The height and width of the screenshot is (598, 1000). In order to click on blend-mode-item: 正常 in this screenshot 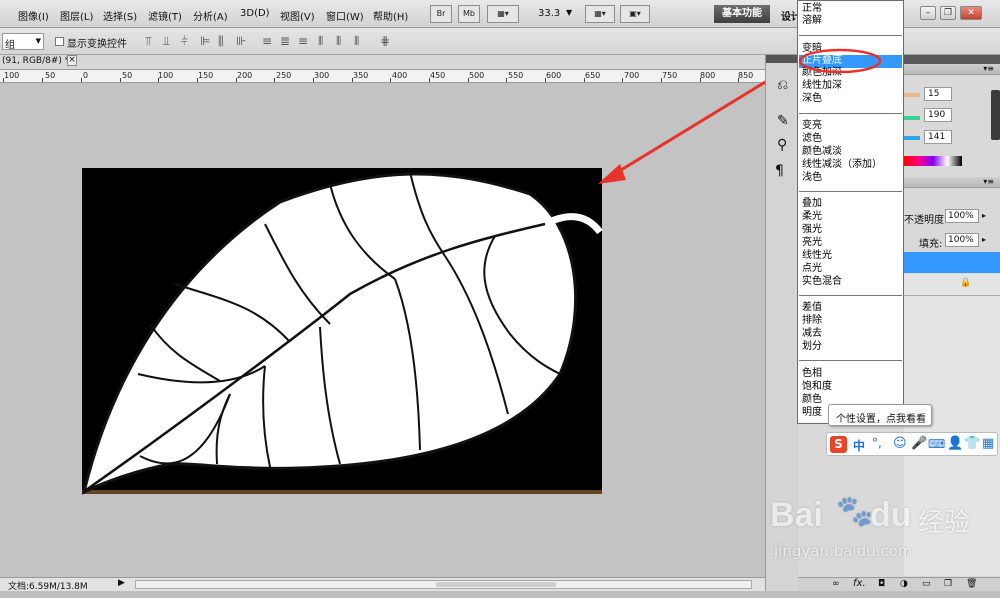, I will do `click(812, 9)`.